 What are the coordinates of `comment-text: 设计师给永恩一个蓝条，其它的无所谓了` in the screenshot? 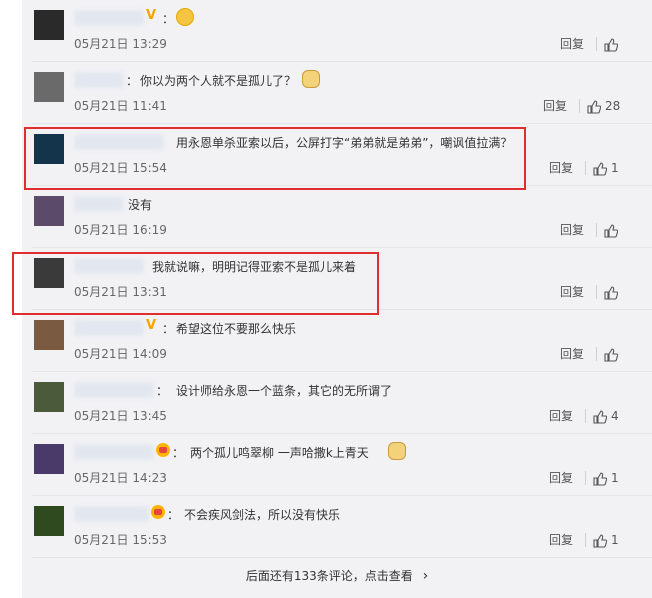 It's located at (284, 391).